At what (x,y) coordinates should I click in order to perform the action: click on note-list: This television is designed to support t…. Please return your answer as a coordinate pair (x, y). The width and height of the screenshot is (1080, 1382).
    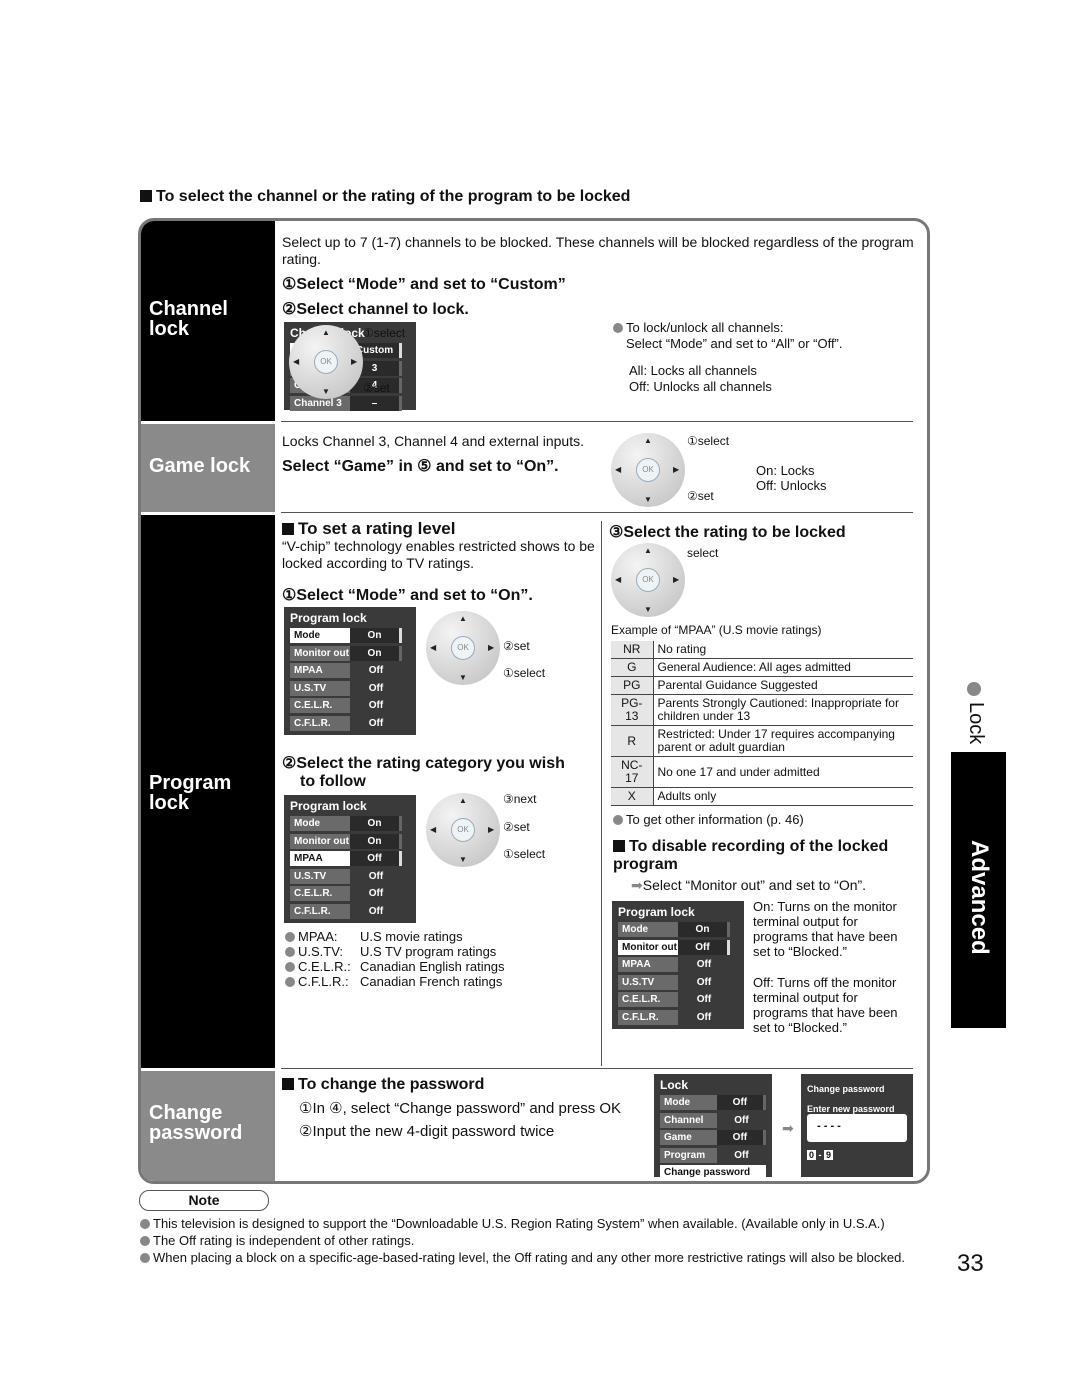
    Looking at the image, I should click on (522, 1240).